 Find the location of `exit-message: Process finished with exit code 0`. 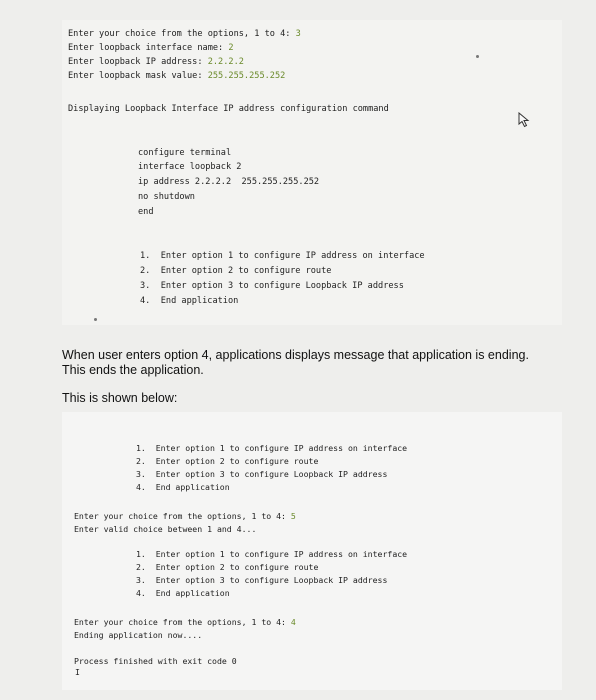

exit-message: Process finished with exit code 0 is located at coordinates (155, 661).